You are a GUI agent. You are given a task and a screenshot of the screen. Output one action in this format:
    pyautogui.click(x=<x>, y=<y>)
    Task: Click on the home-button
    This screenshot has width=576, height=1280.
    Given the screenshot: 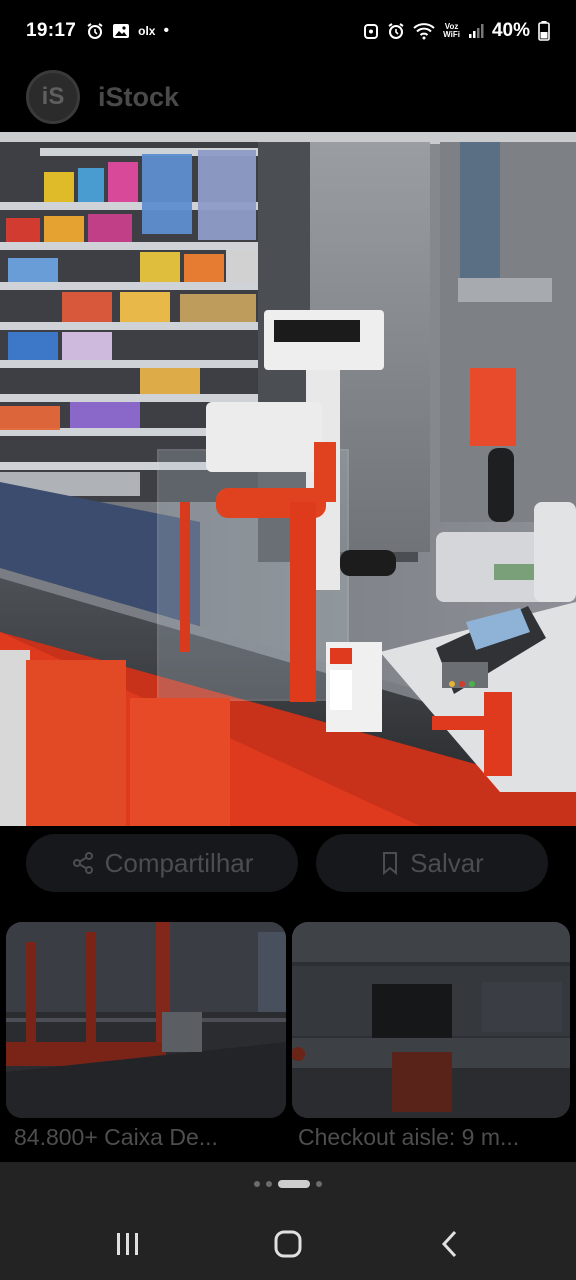 What is the action you would take?
    pyautogui.click(x=288, y=1244)
    